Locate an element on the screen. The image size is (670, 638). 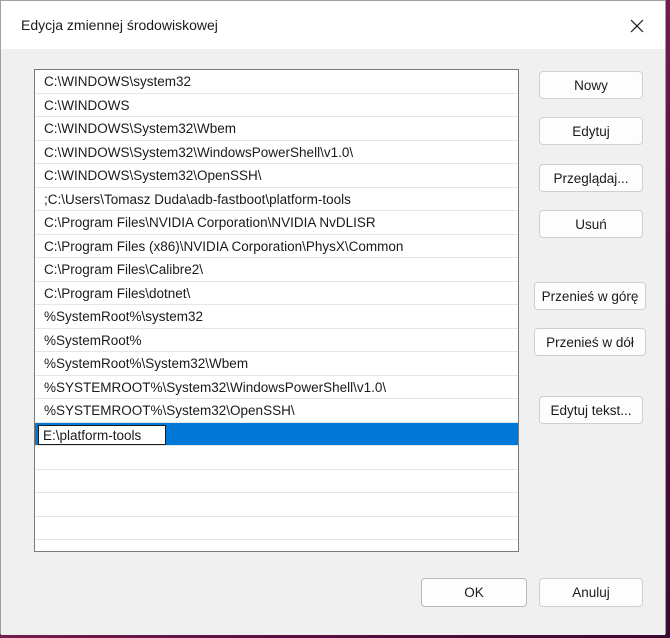
list-item: C:\WINDOWS\System32\Wbem is located at coordinates (276, 129).